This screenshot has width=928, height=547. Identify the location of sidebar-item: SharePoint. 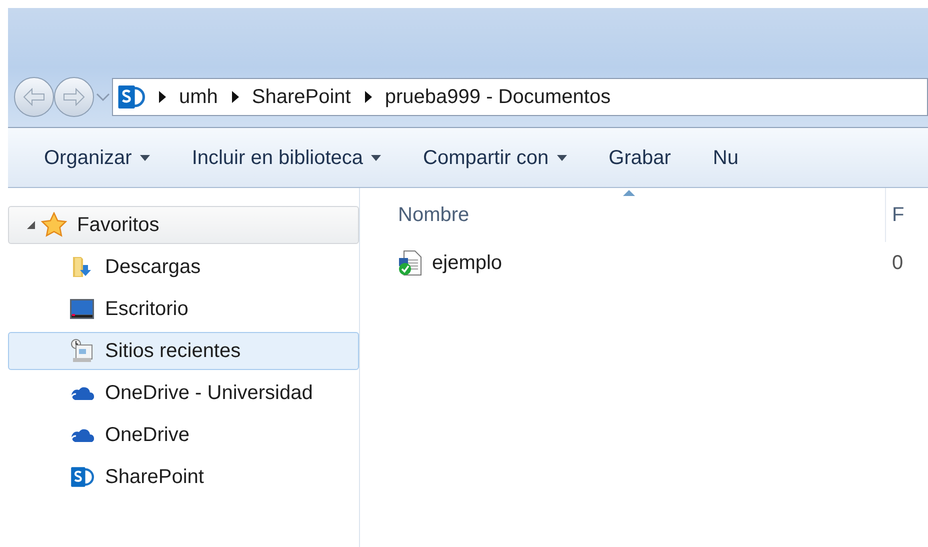
(183, 477).